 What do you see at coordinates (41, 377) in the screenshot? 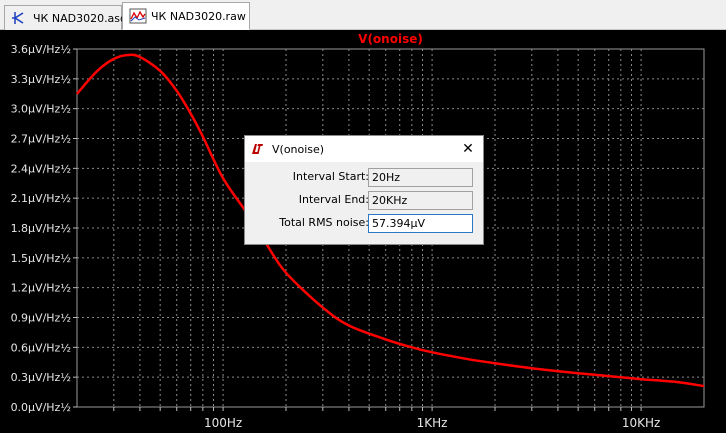
I see `y-tick-label: 0.3µV/Hz½` at bounding box center [41, 377].